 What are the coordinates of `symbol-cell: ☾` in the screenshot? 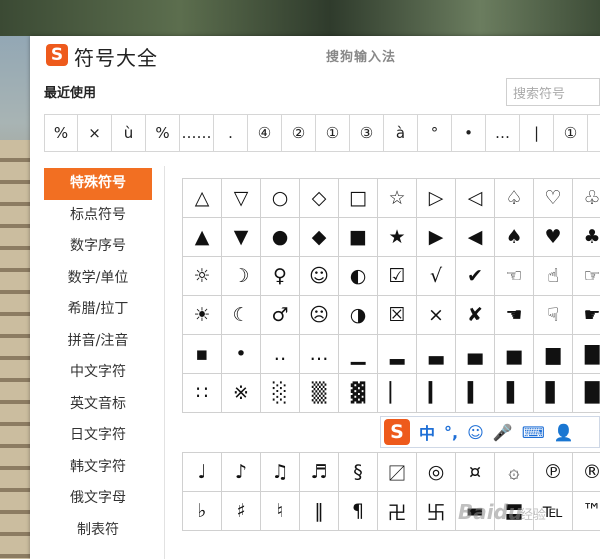 It's located at (241, 315).